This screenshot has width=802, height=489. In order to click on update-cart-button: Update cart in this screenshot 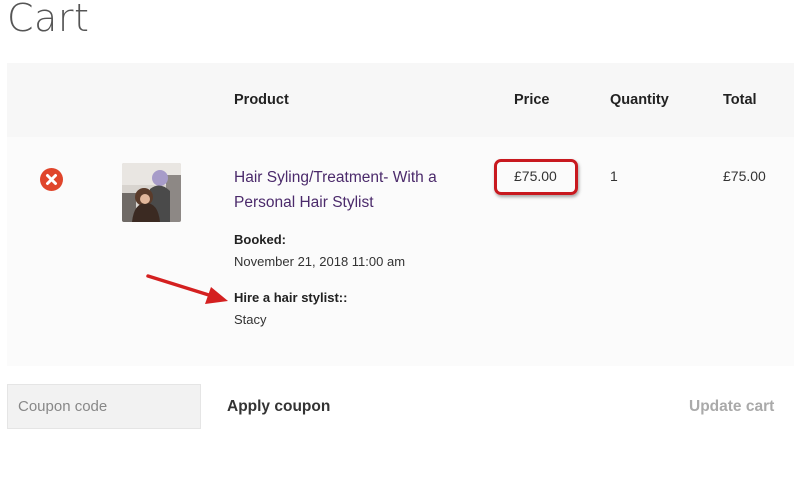, I will do `click(731, 406)`.